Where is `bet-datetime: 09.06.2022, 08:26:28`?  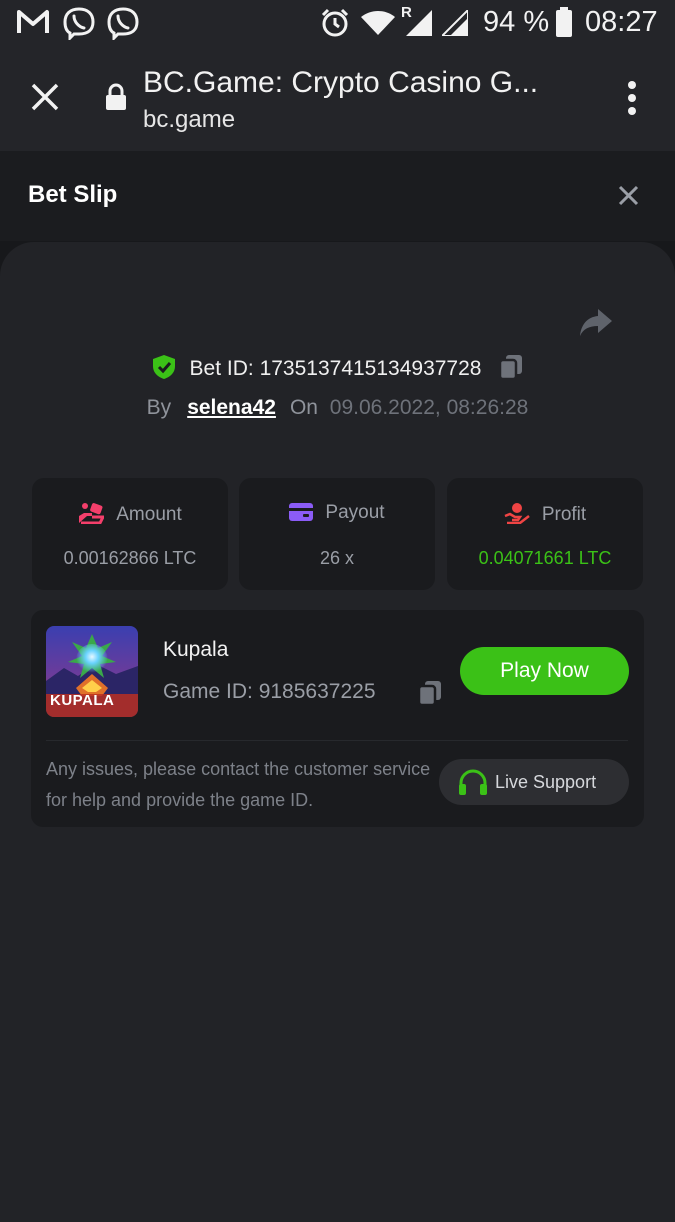 bet-datetime: 09.06.2022, 08:26:28 is located at coordinates (429, 407).